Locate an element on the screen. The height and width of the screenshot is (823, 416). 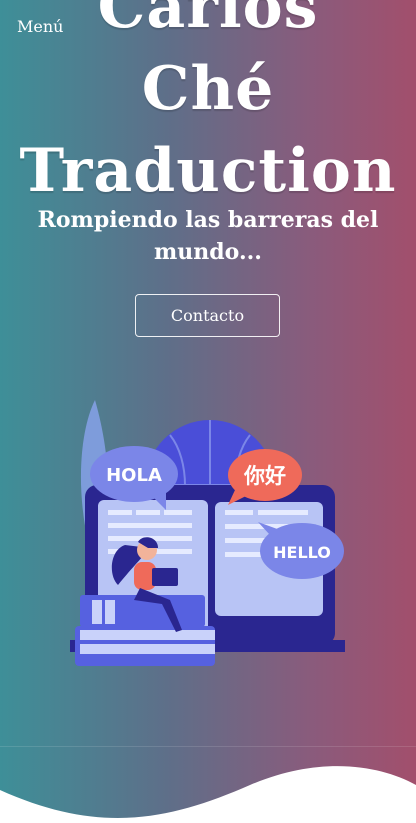
bubble-hola: HOLA is located at coordinates (134, 475).